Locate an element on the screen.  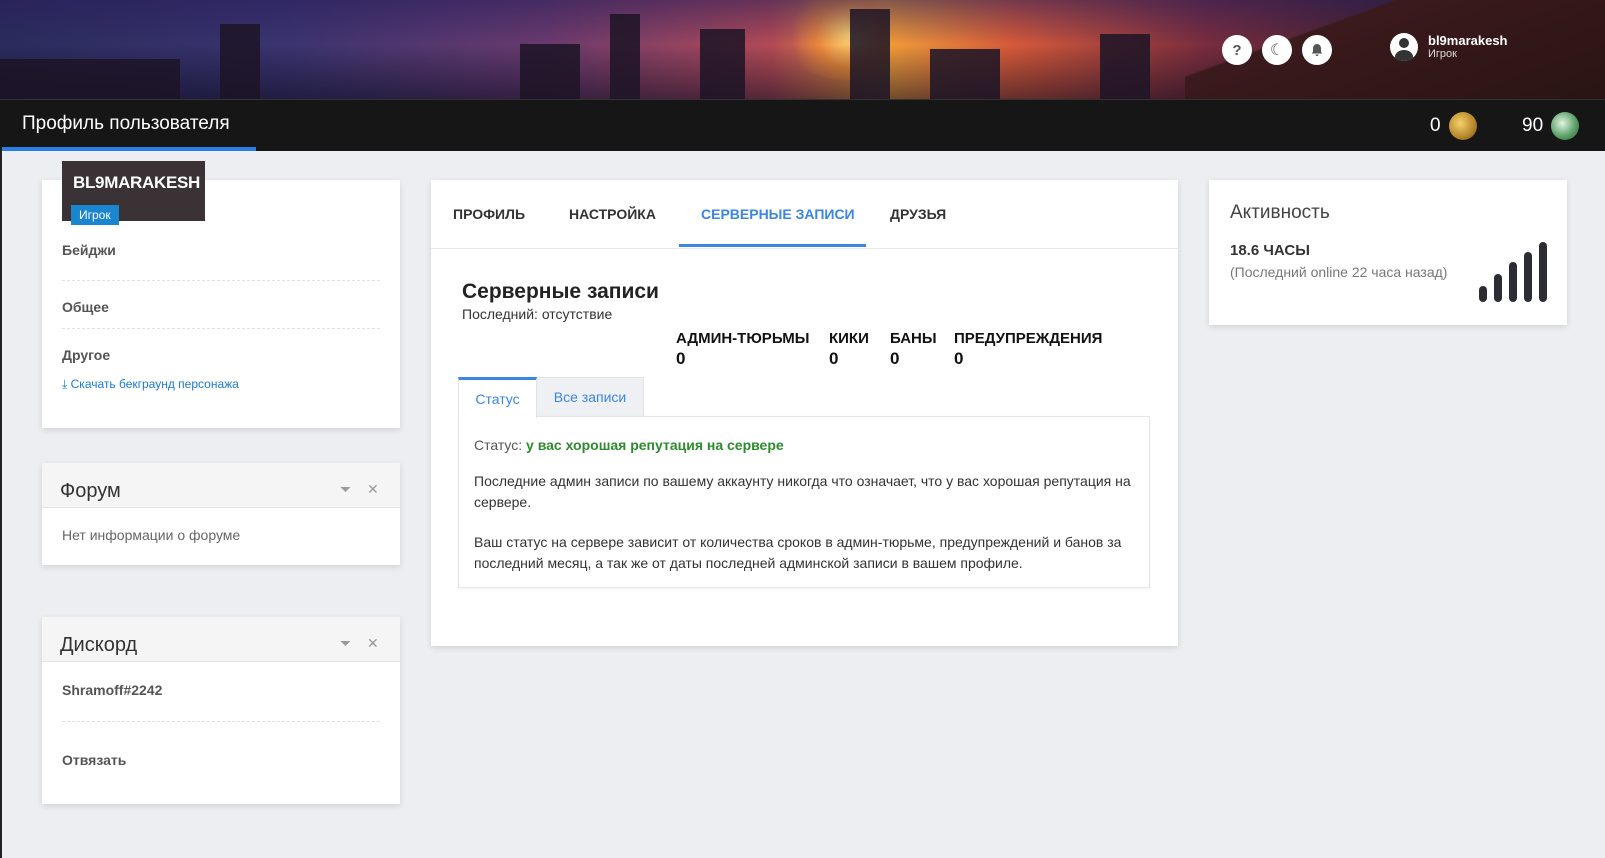
discord-account: Shramoff#2242 is located at coordinates (112, 690).